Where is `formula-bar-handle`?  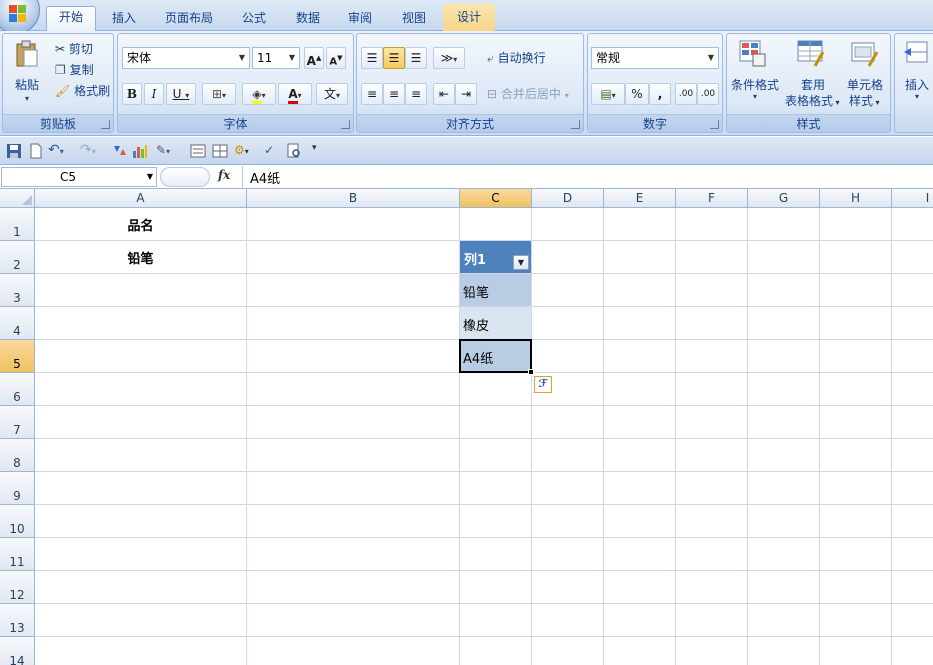
formula-bar-handle is located at coordinates (185, 177).